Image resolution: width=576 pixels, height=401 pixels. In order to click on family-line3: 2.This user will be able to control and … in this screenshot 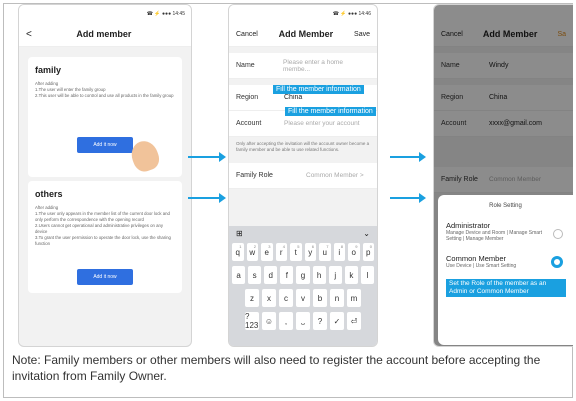, I will do `click(104, 95)`.